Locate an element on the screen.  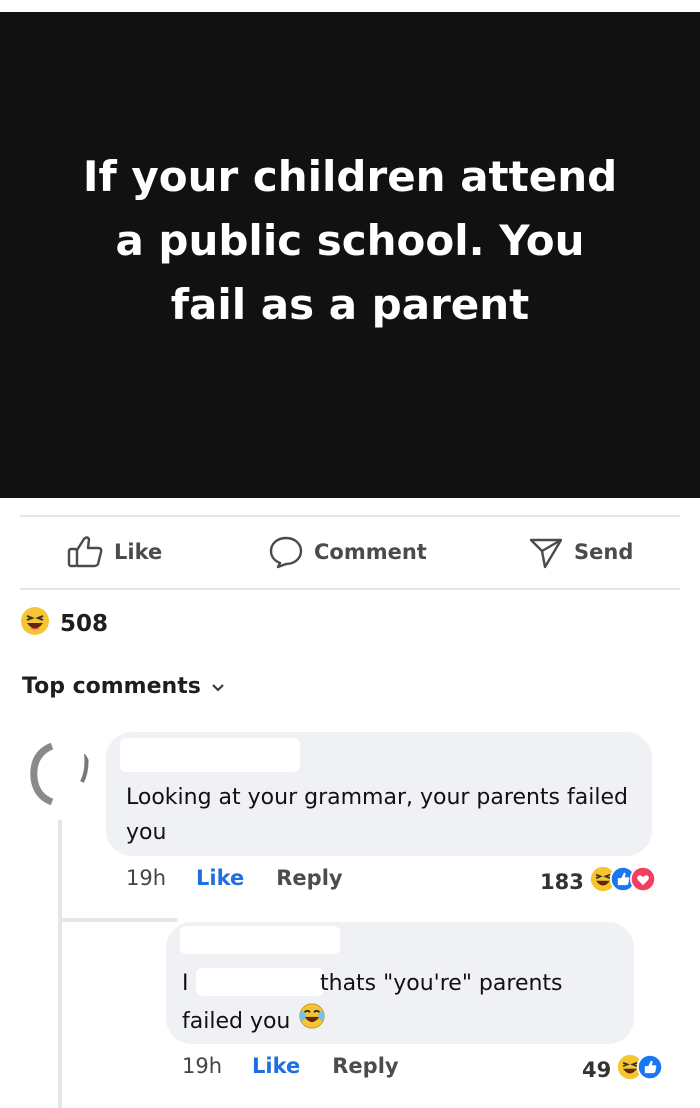
like-button: Like is located at coordinates (114, 552).